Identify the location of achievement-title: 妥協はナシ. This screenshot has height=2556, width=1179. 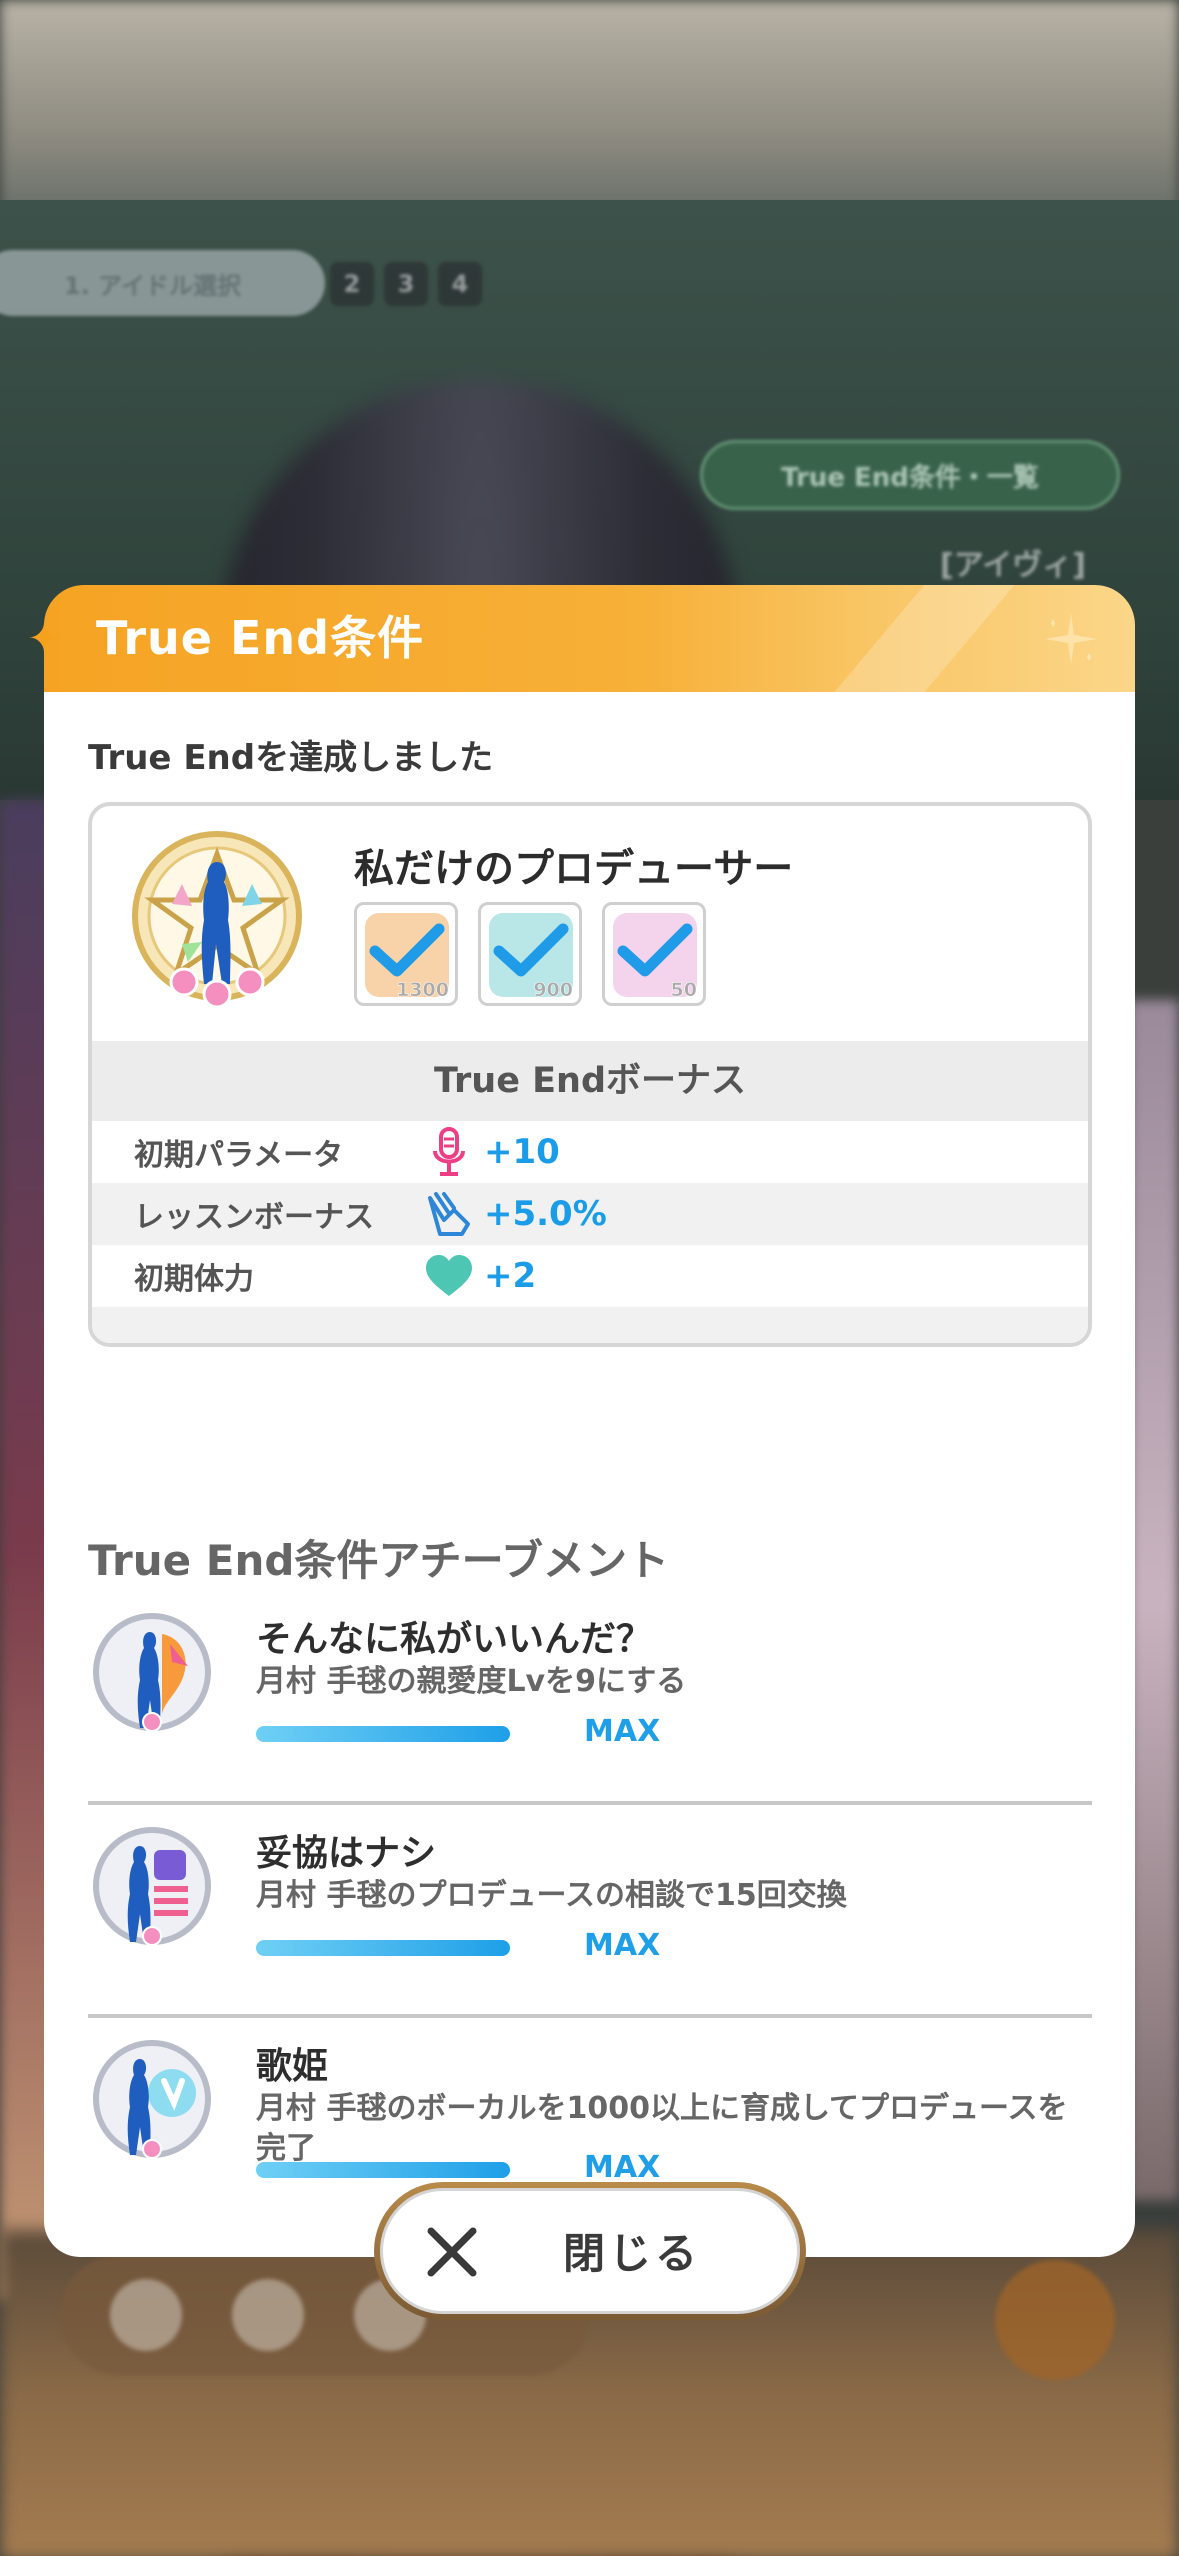
(346, 1853).